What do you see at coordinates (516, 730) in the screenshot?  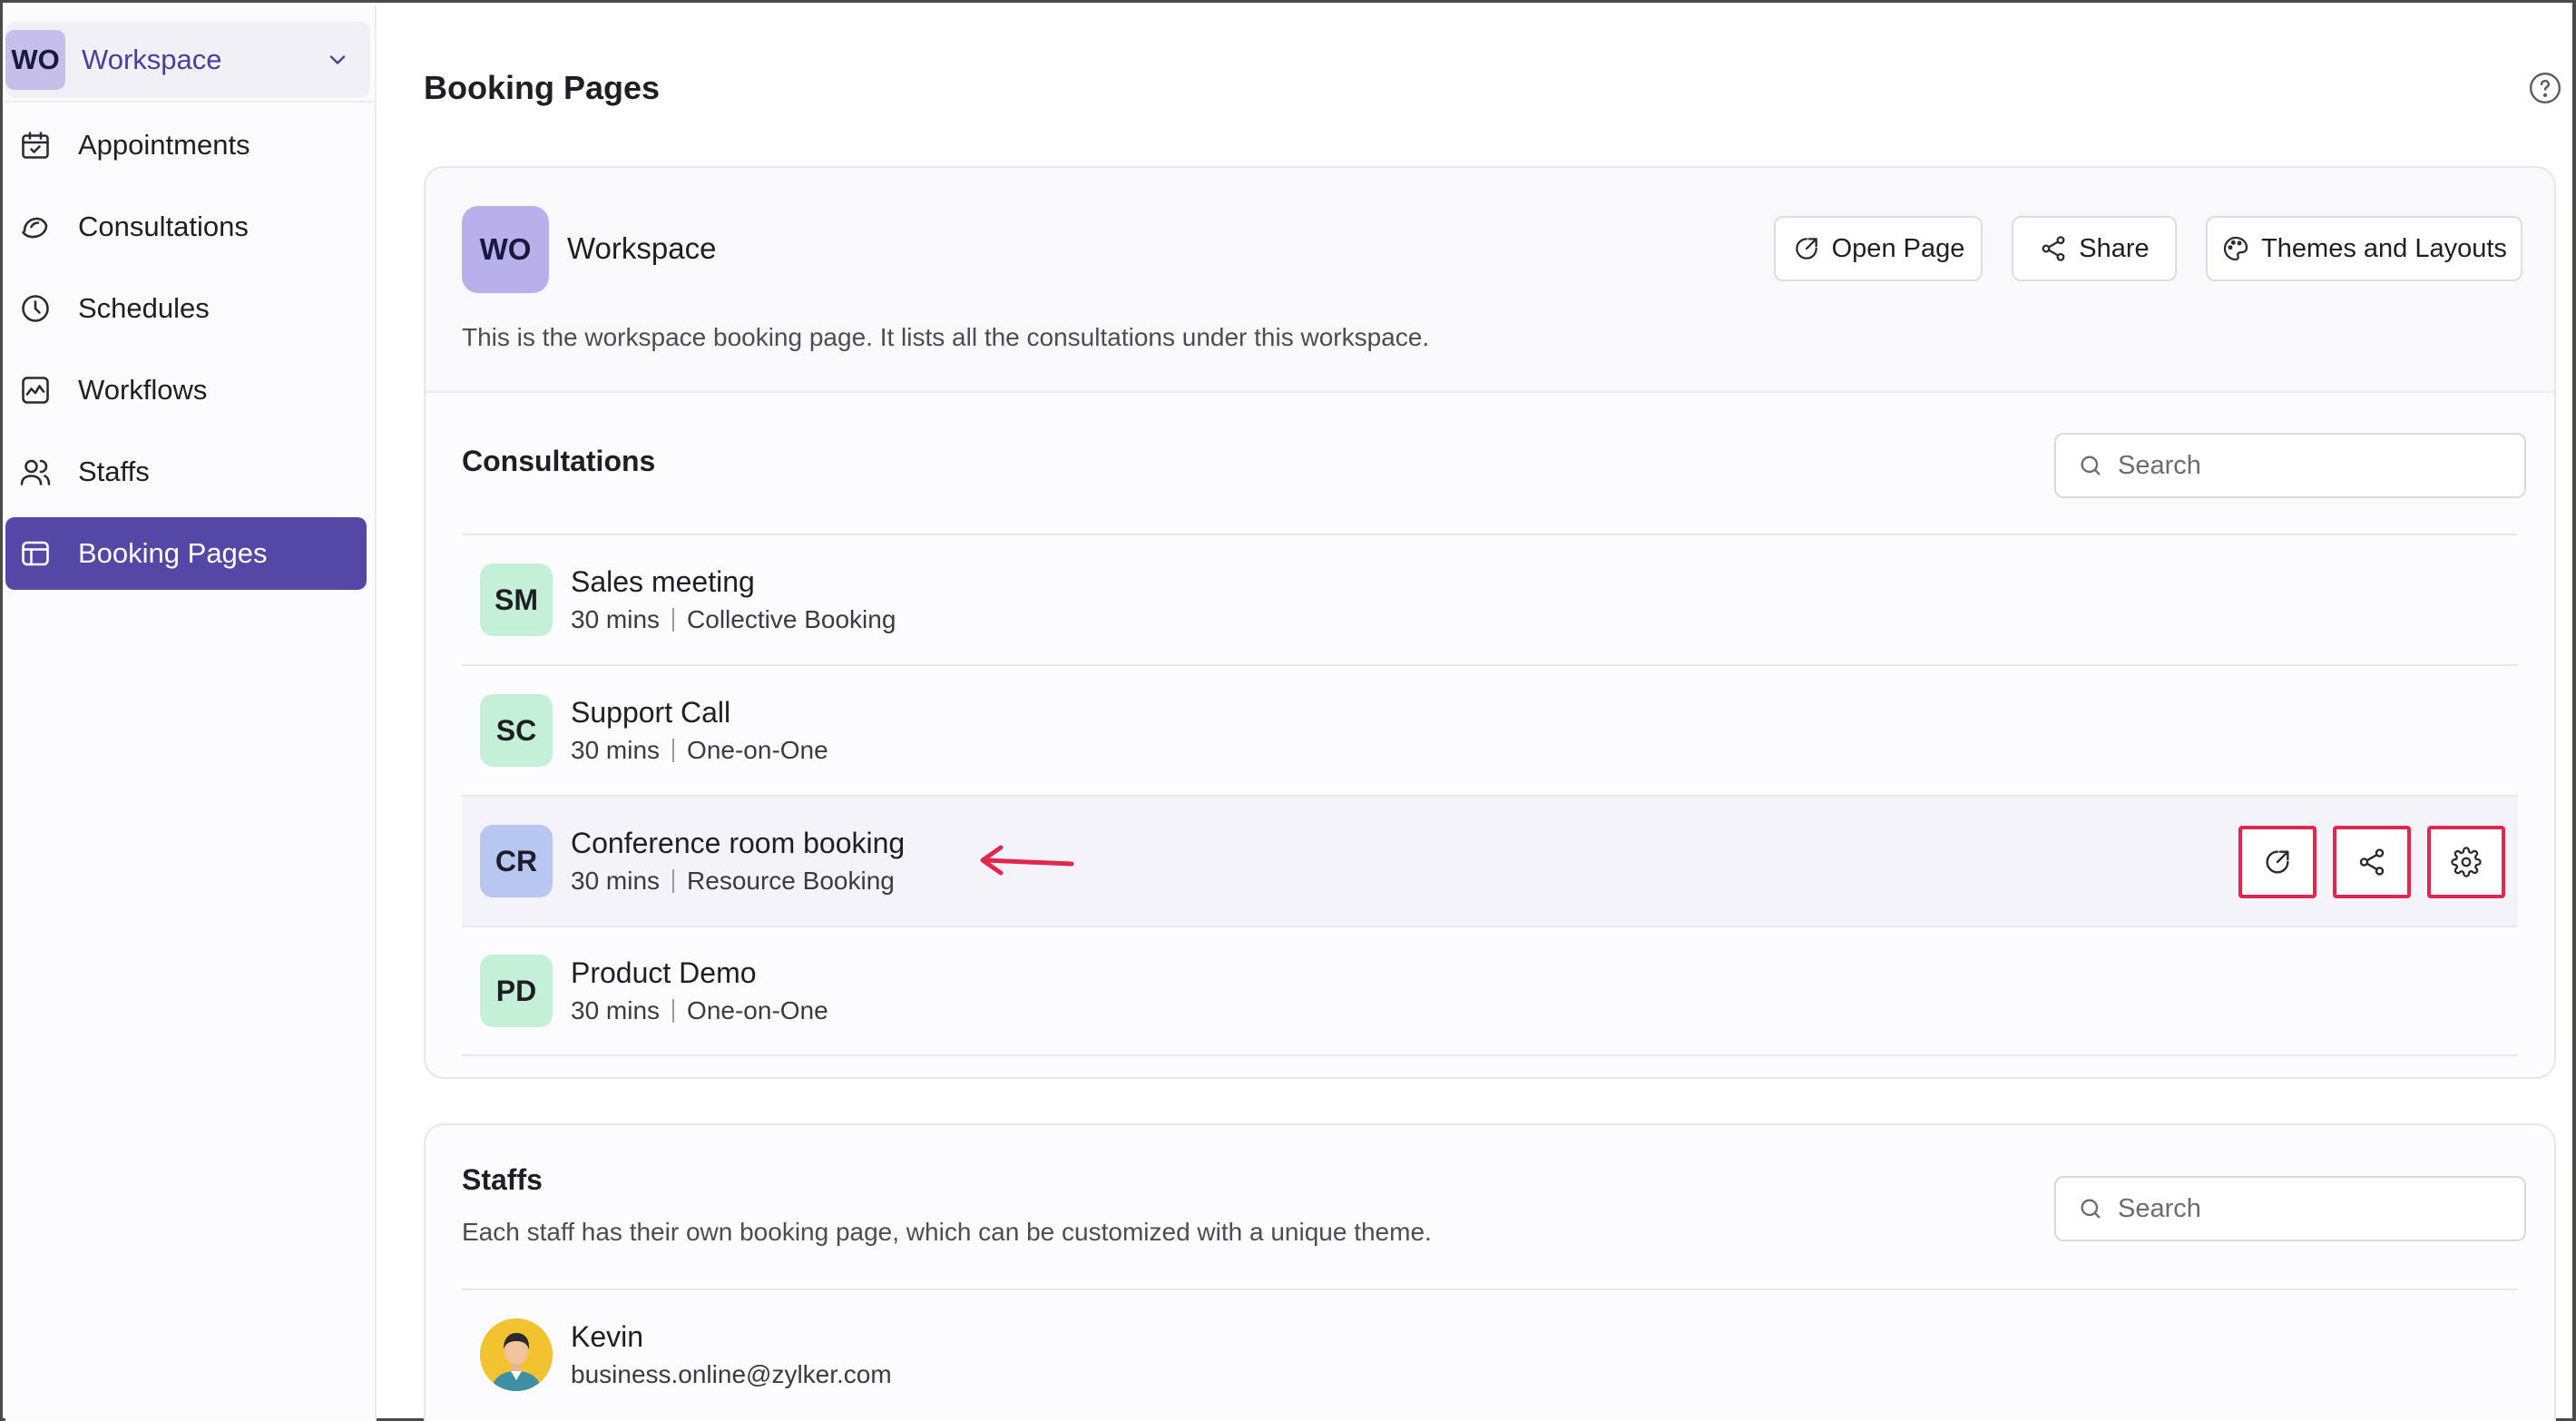 I see `consultation-avatar: SC` at bounding box center [516, 730].